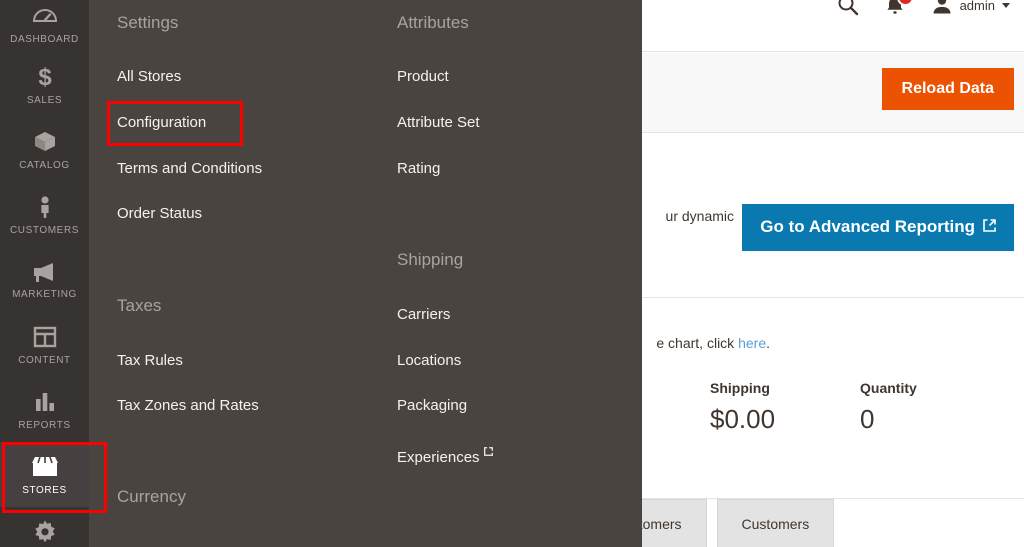  I want to click on sidebar-item-catalog: Catalog, so click(44, 149).